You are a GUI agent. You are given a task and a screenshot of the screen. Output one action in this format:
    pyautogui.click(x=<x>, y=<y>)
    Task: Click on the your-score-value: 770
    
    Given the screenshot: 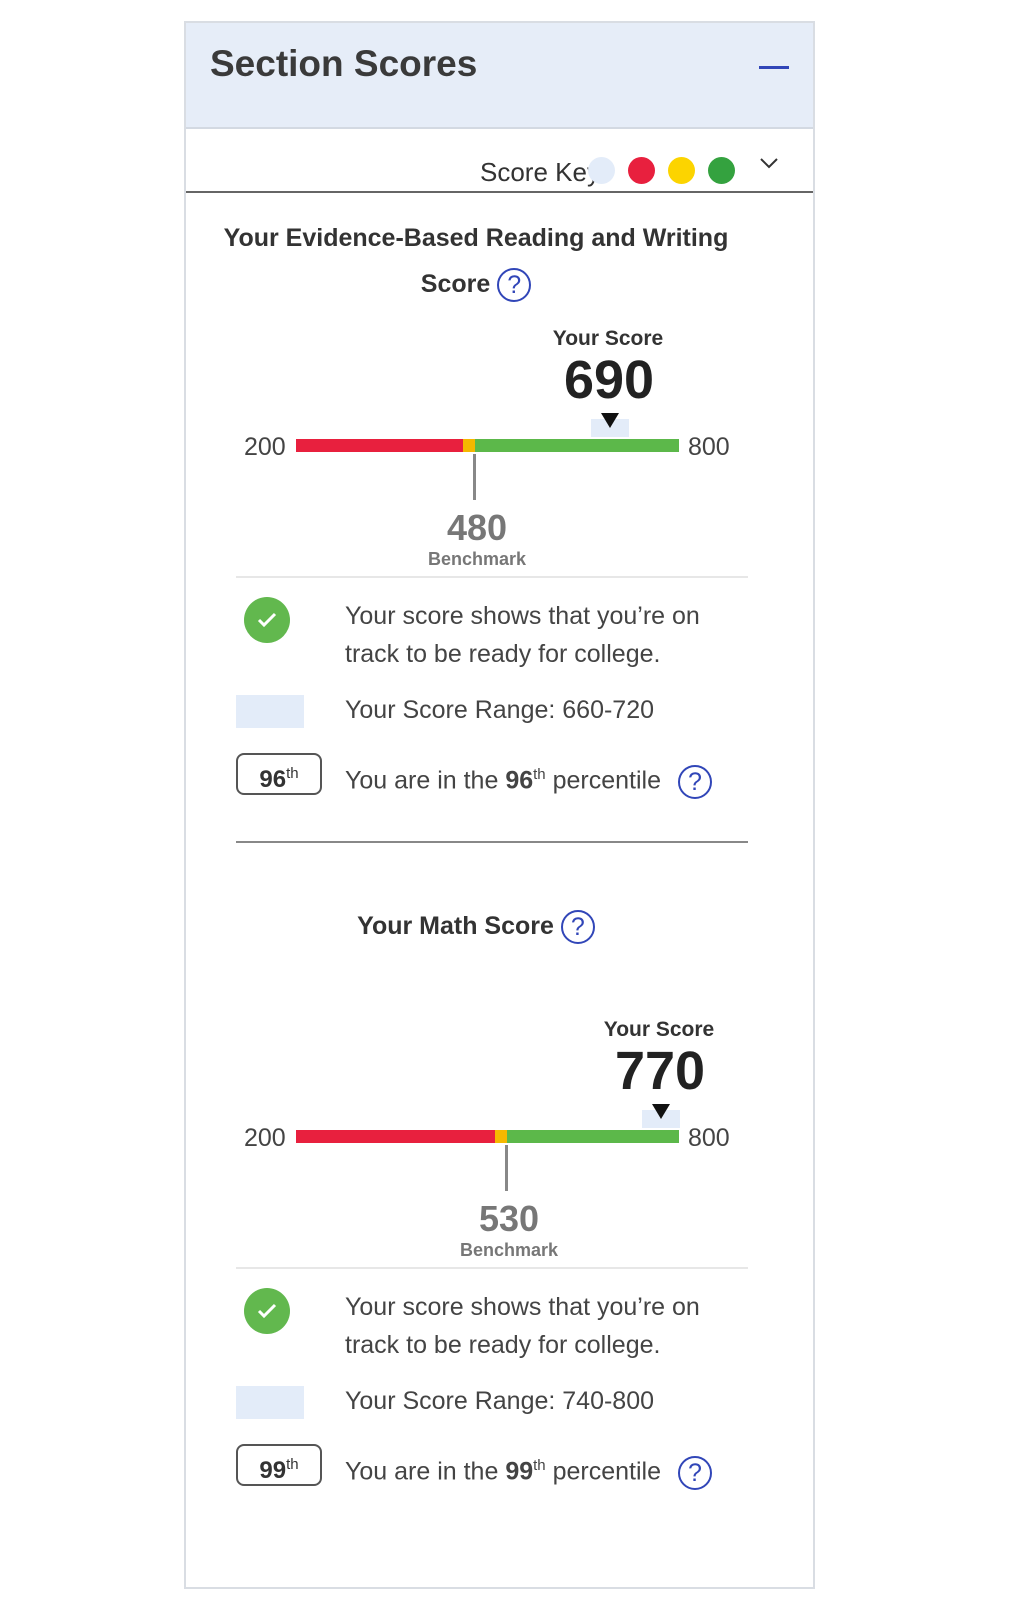 What is the action you would take?
    pyautogui.click(x=660, y=1071)
    